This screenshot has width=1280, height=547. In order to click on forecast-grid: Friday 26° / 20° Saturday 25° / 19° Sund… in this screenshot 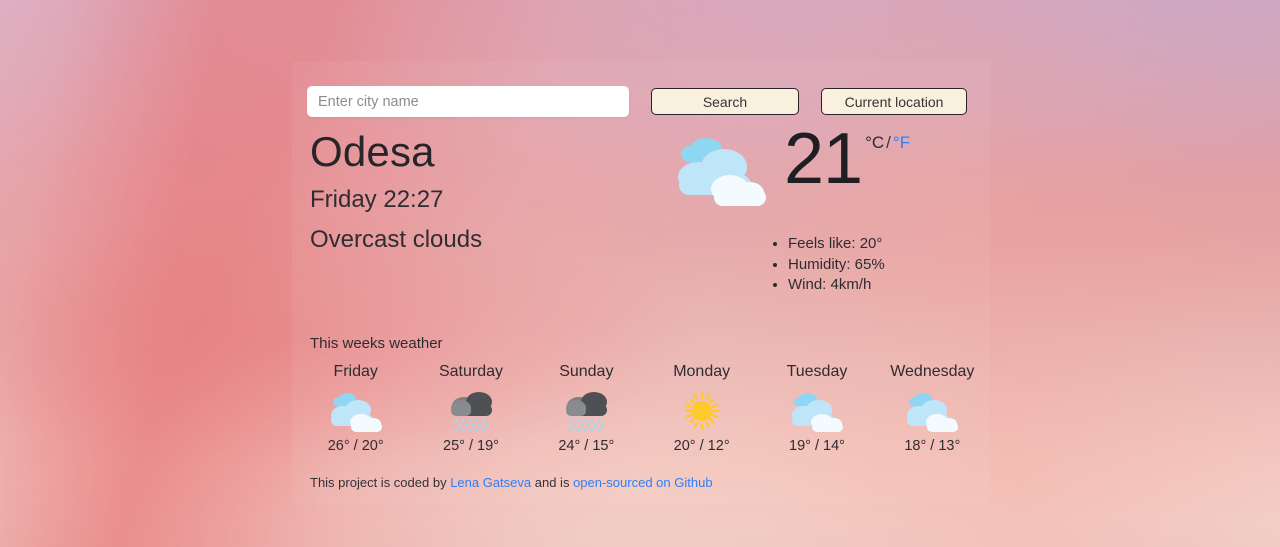, I will do `click(644, 409)`.